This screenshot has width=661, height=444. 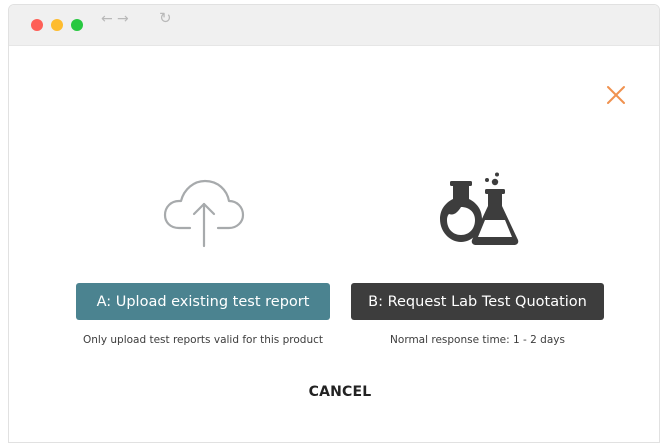 What do you see at coordinates (37, 25) in the screenshot?
I see `window-close-dot` at bounding box center [37, 25].